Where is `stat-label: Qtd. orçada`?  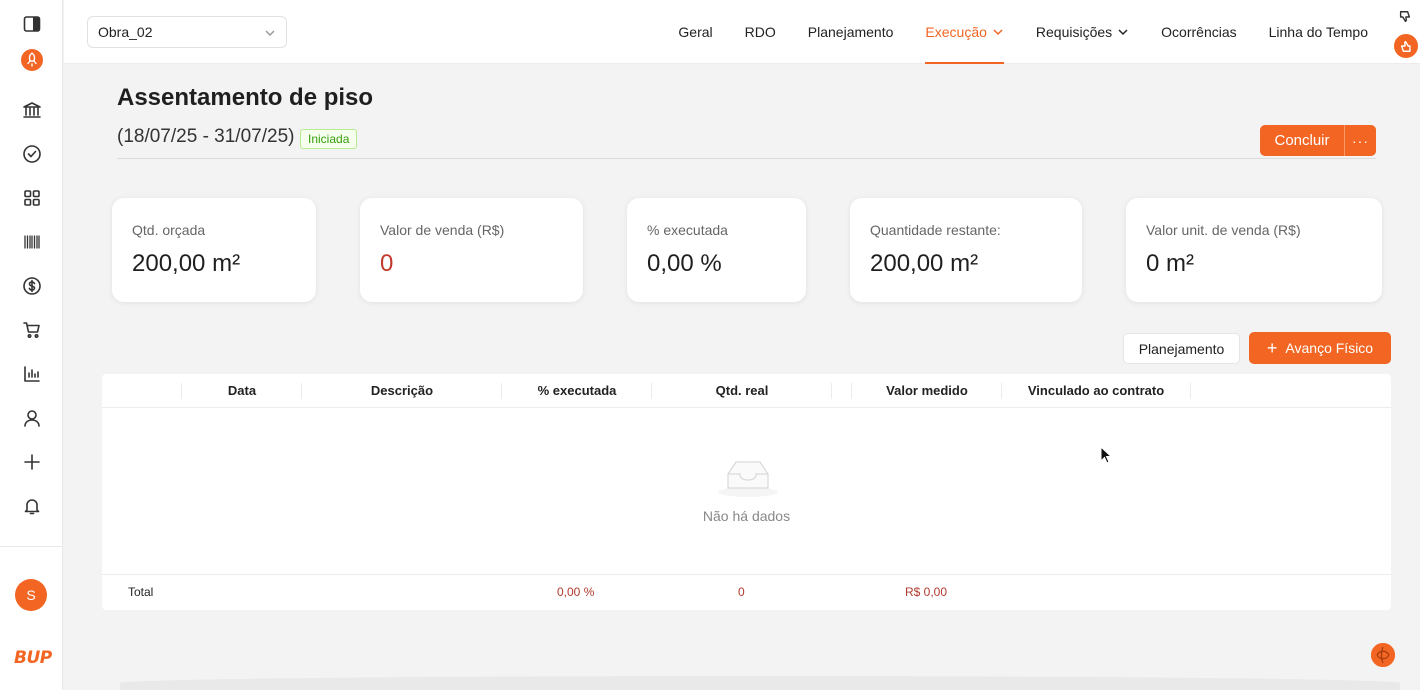
stat-label: Qtd. orçada is located at coordinates (169, 230).